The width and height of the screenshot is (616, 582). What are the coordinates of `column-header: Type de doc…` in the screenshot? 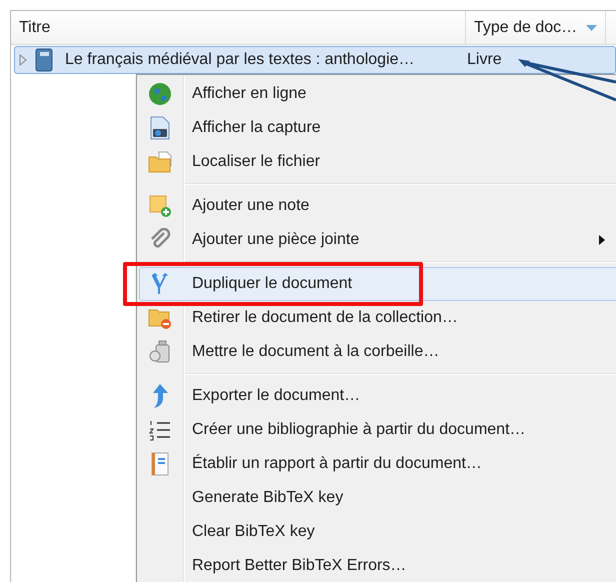 It's located at (536, 27).